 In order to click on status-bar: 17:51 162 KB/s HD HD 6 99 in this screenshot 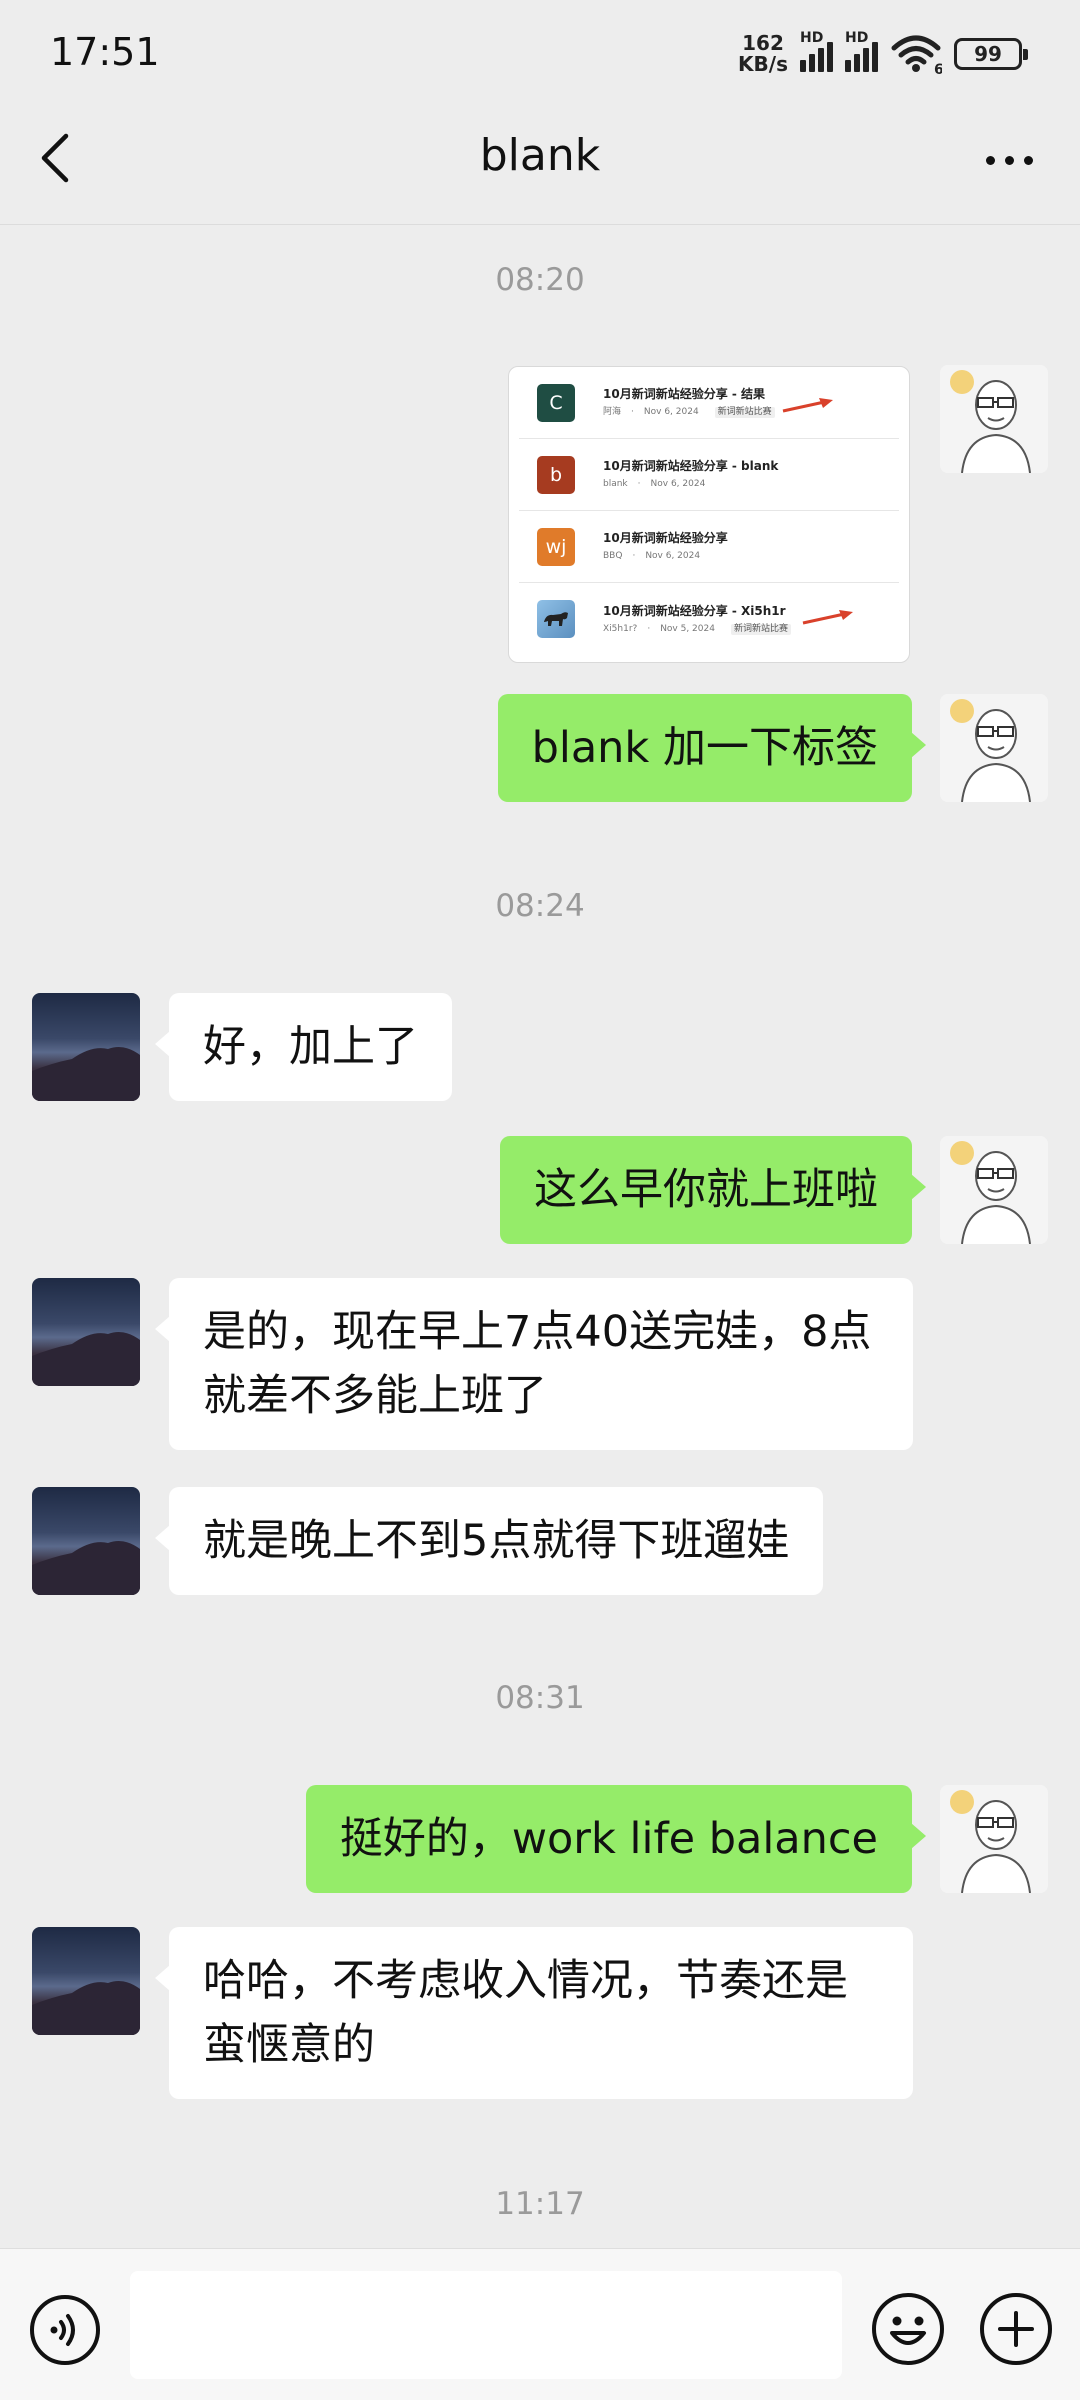, I will do `click(540, 50)`.